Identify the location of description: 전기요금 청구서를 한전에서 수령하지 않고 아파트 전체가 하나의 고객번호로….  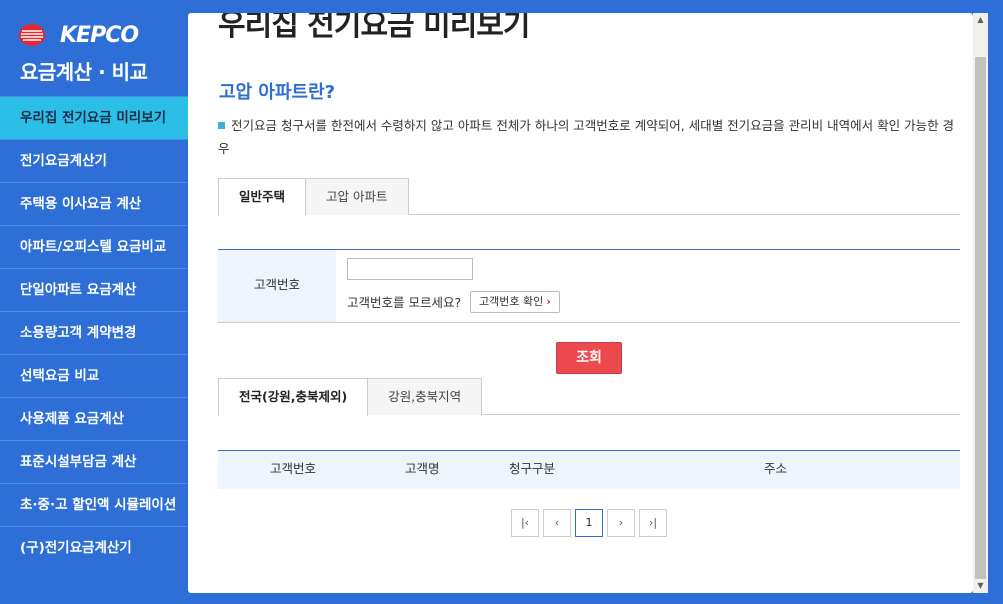
(590, 137).